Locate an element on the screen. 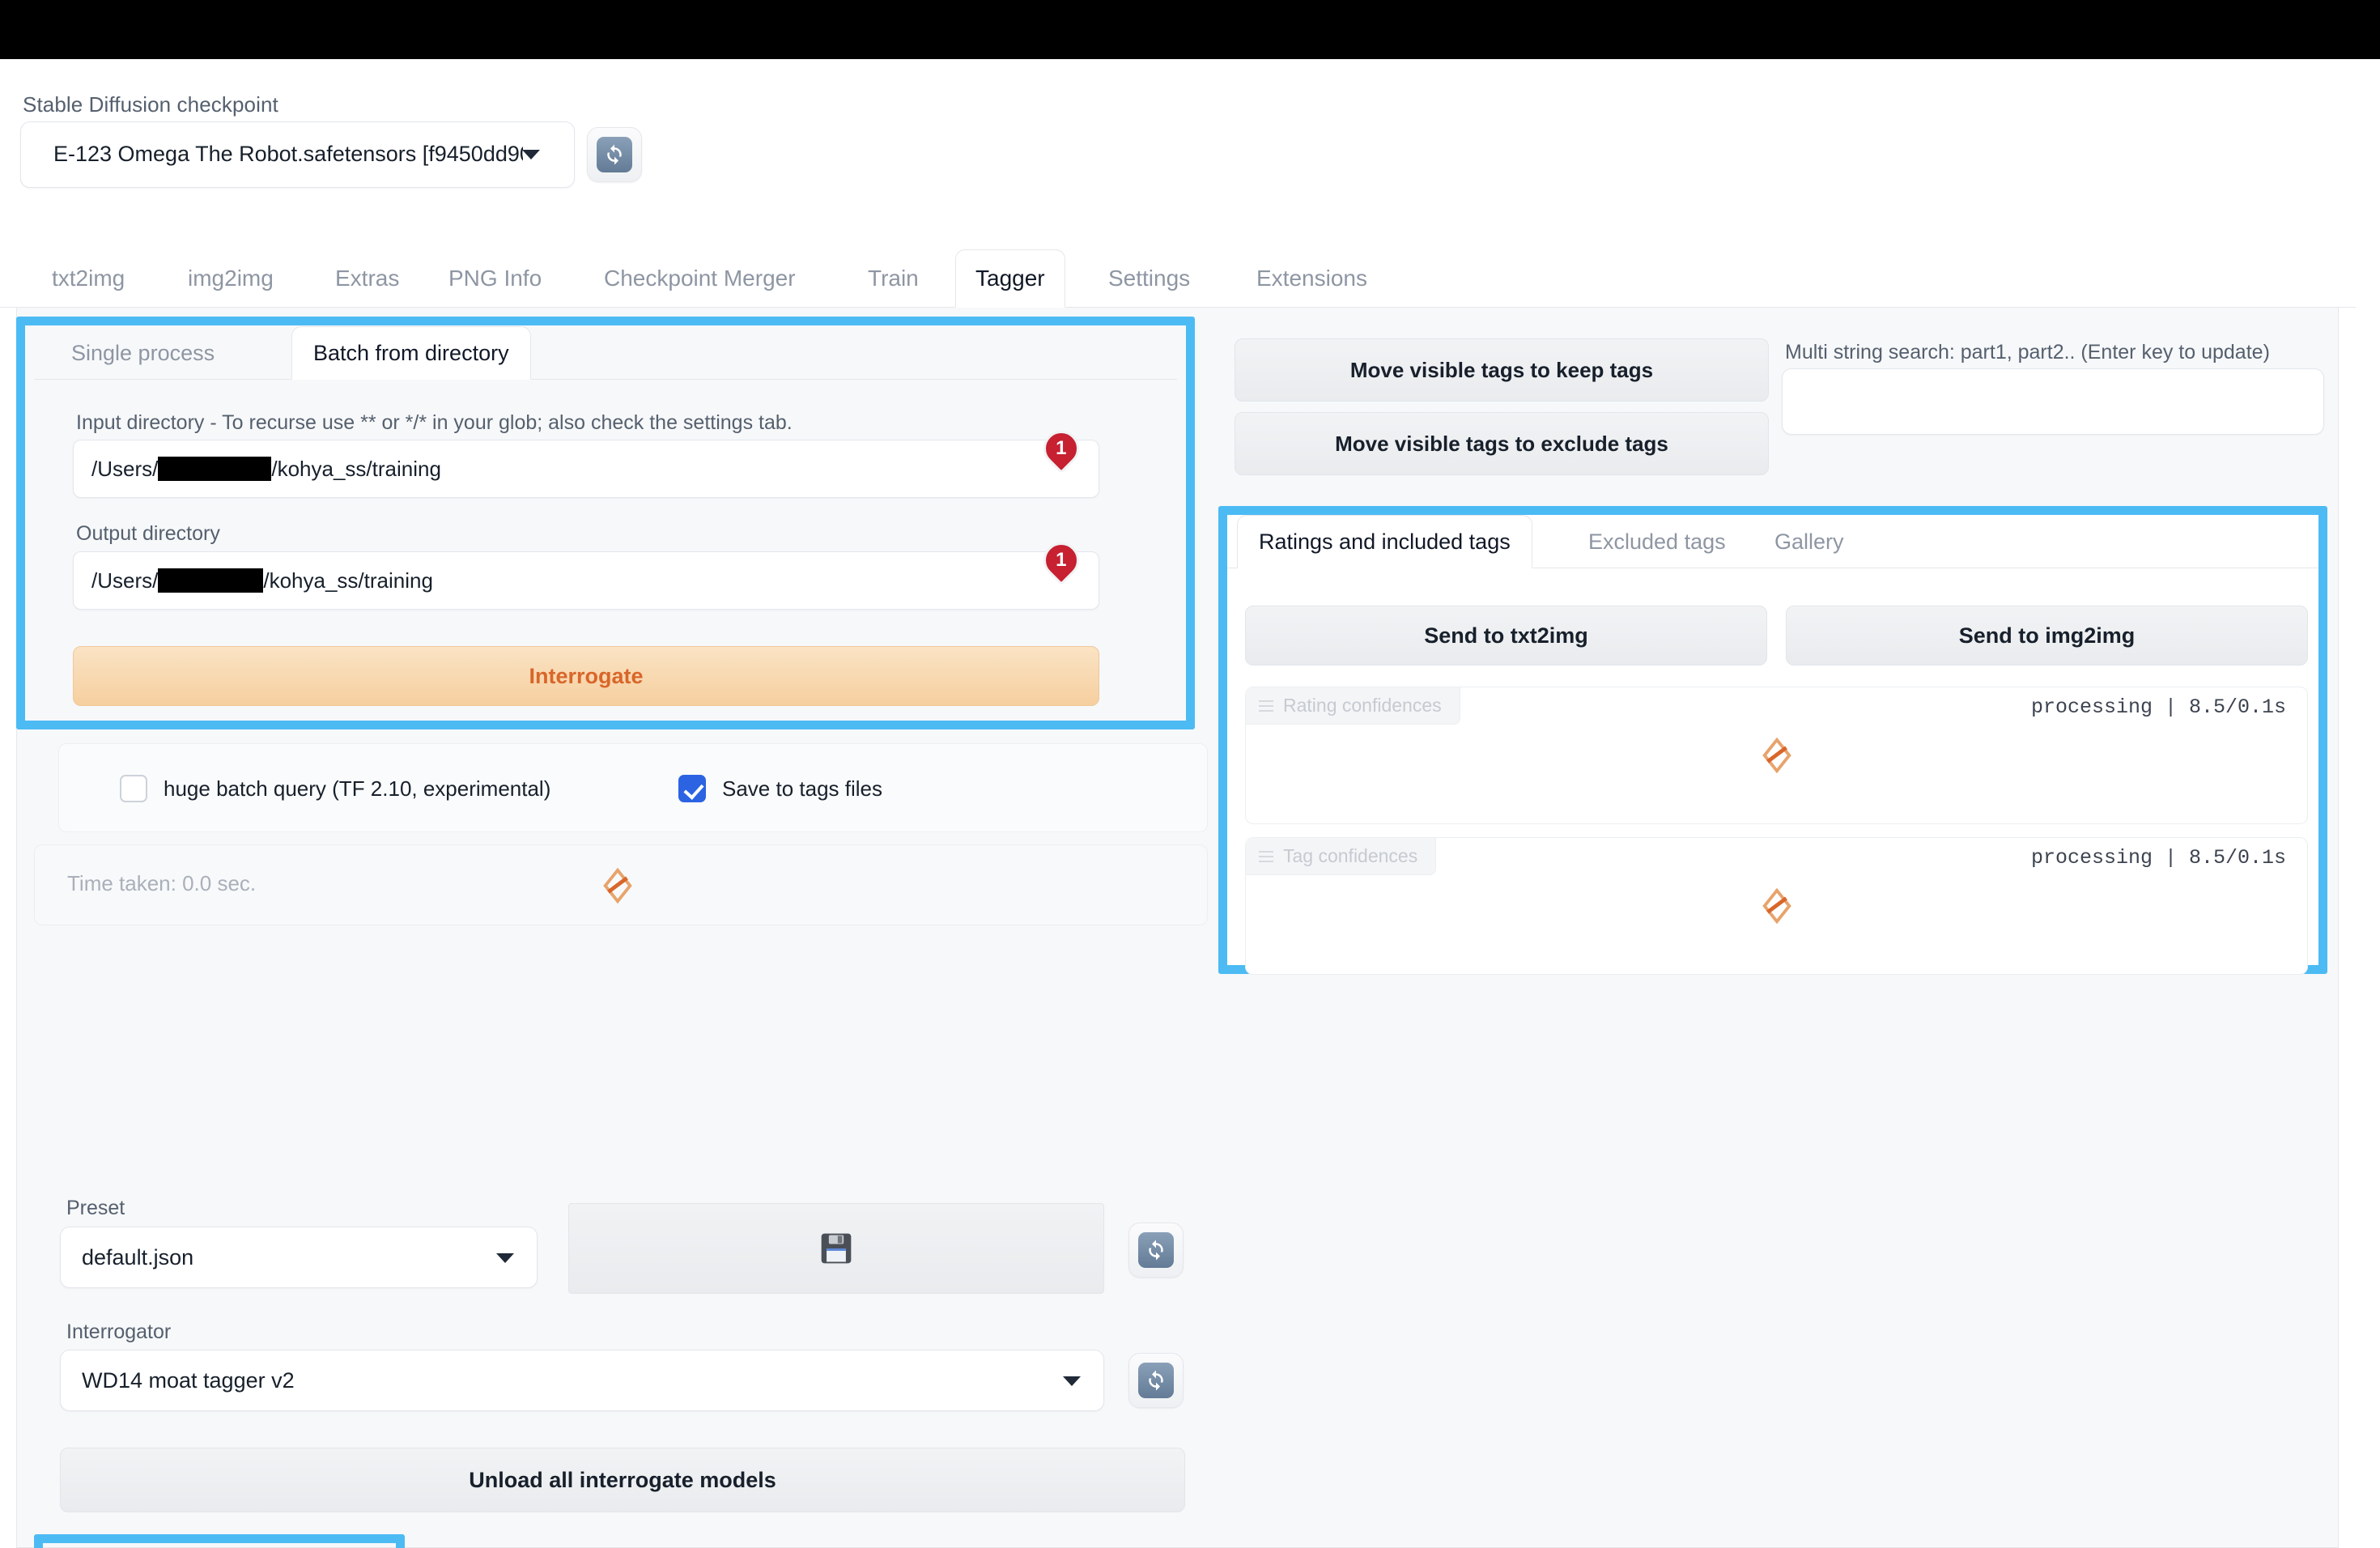 This screenshot has width=2380, height=1548. interrogator-label: Interrogator is located at coordinates (119, 1332).